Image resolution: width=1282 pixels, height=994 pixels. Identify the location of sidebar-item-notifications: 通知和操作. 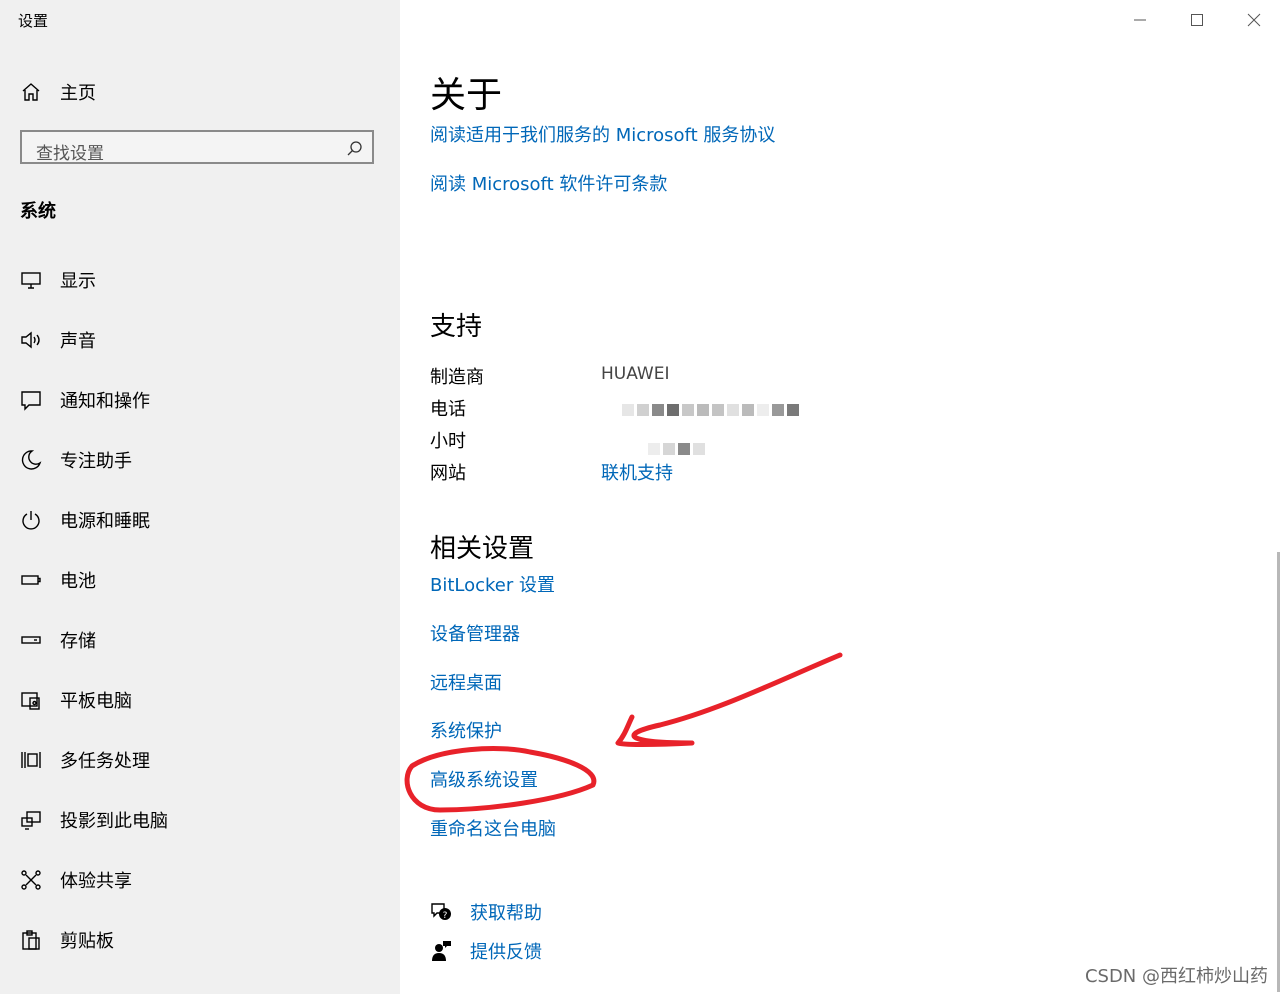
(200, 400).